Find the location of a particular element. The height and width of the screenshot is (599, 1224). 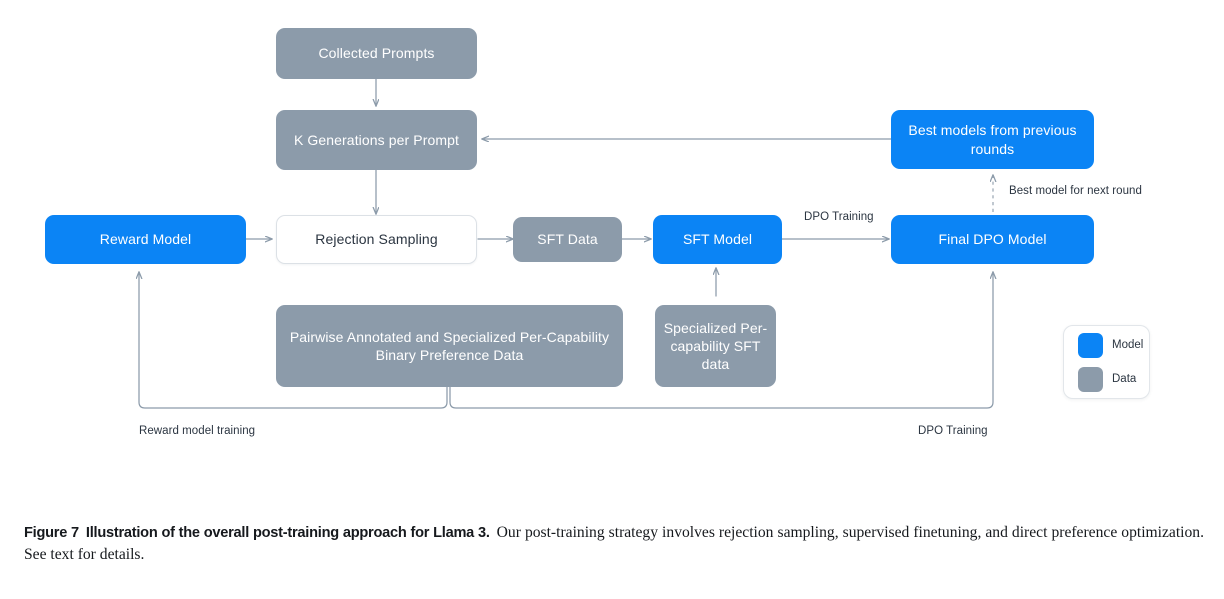

node-rejection-sampling: Rejection Sampling is located at coordinates (376, 239).